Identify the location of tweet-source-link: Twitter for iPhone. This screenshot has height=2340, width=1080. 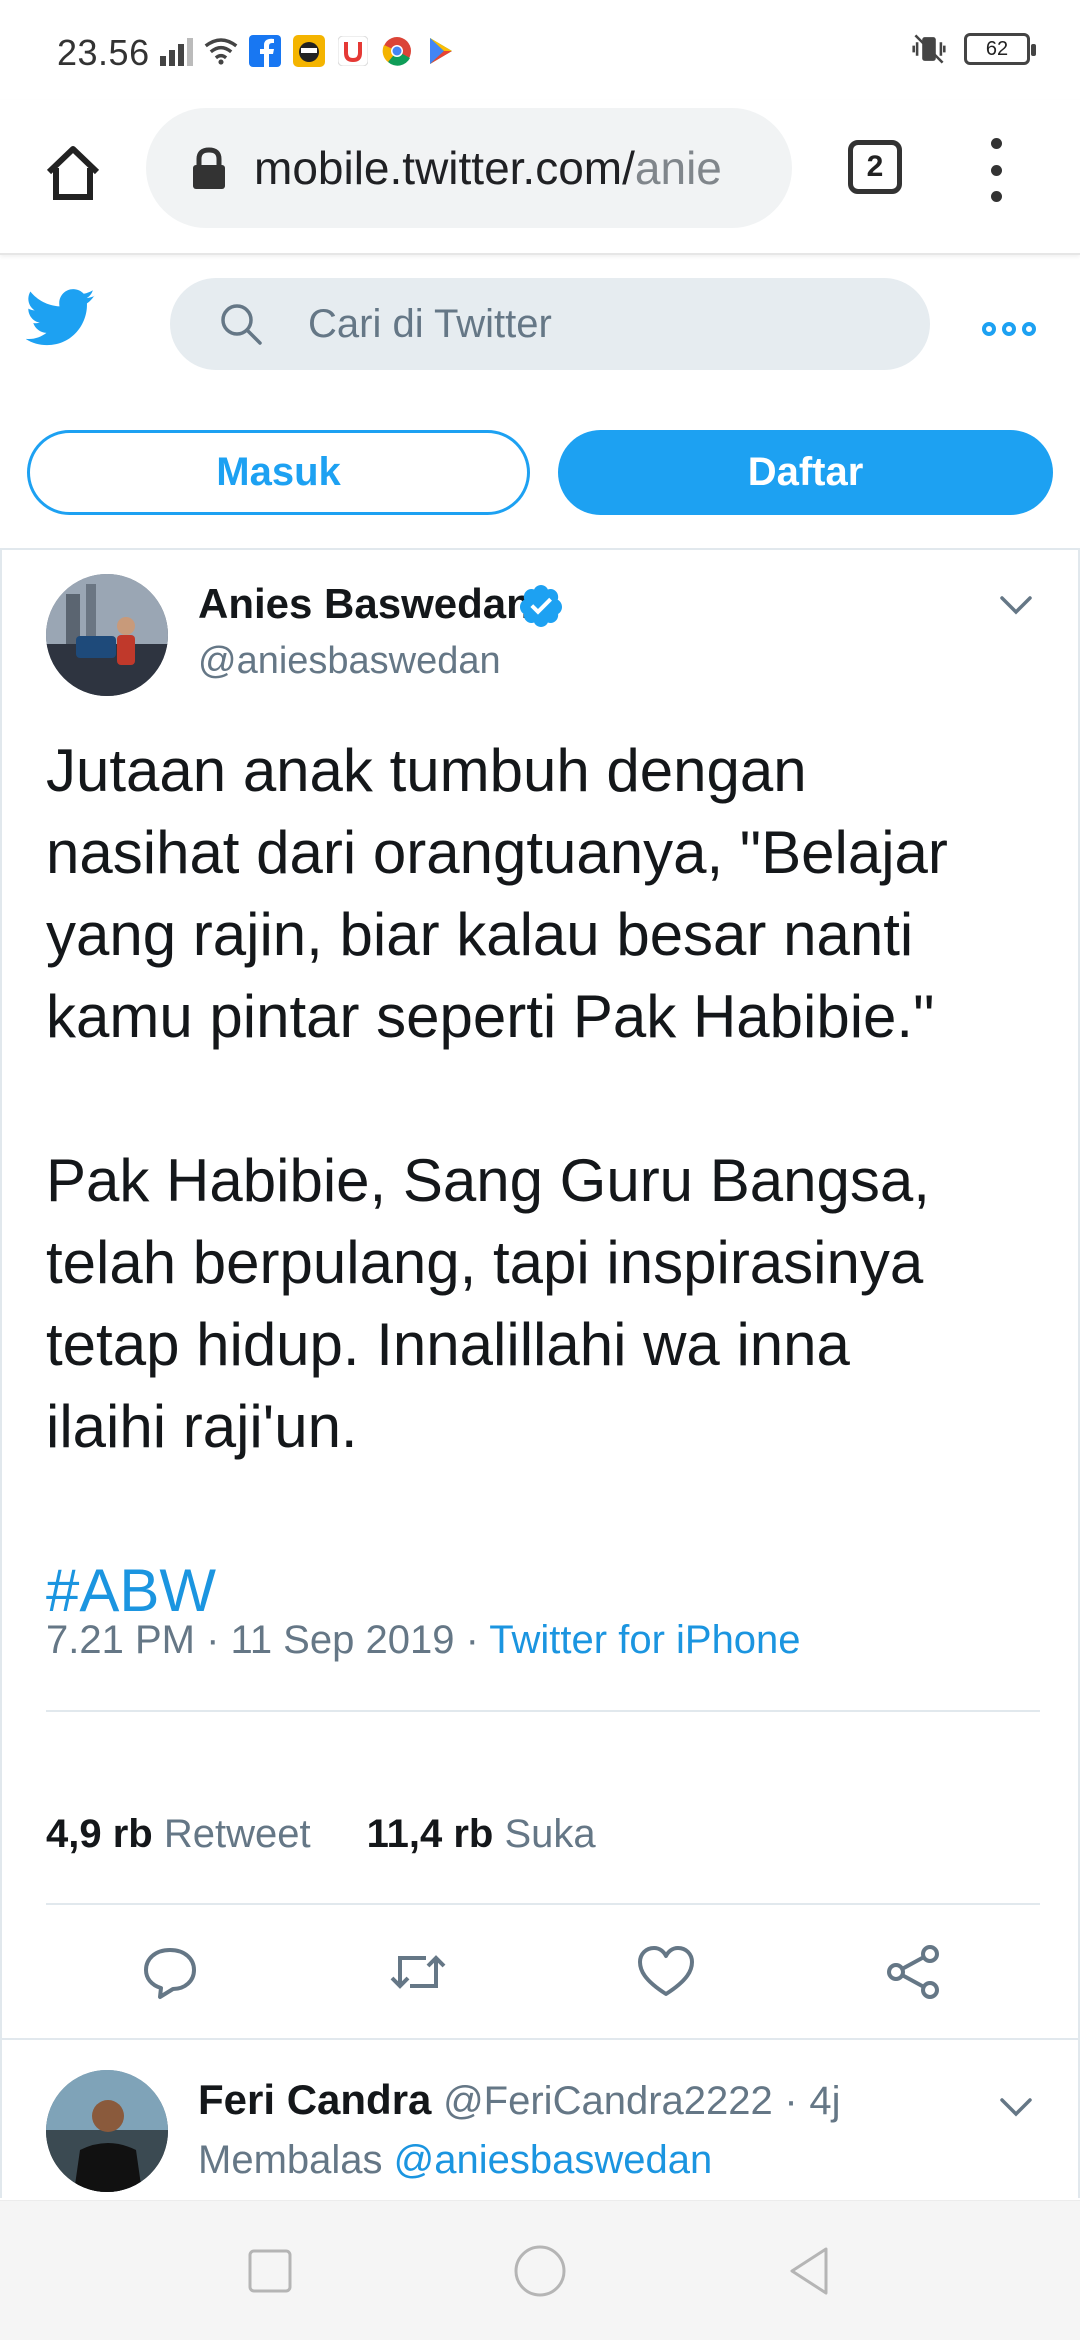
(644, 1640).